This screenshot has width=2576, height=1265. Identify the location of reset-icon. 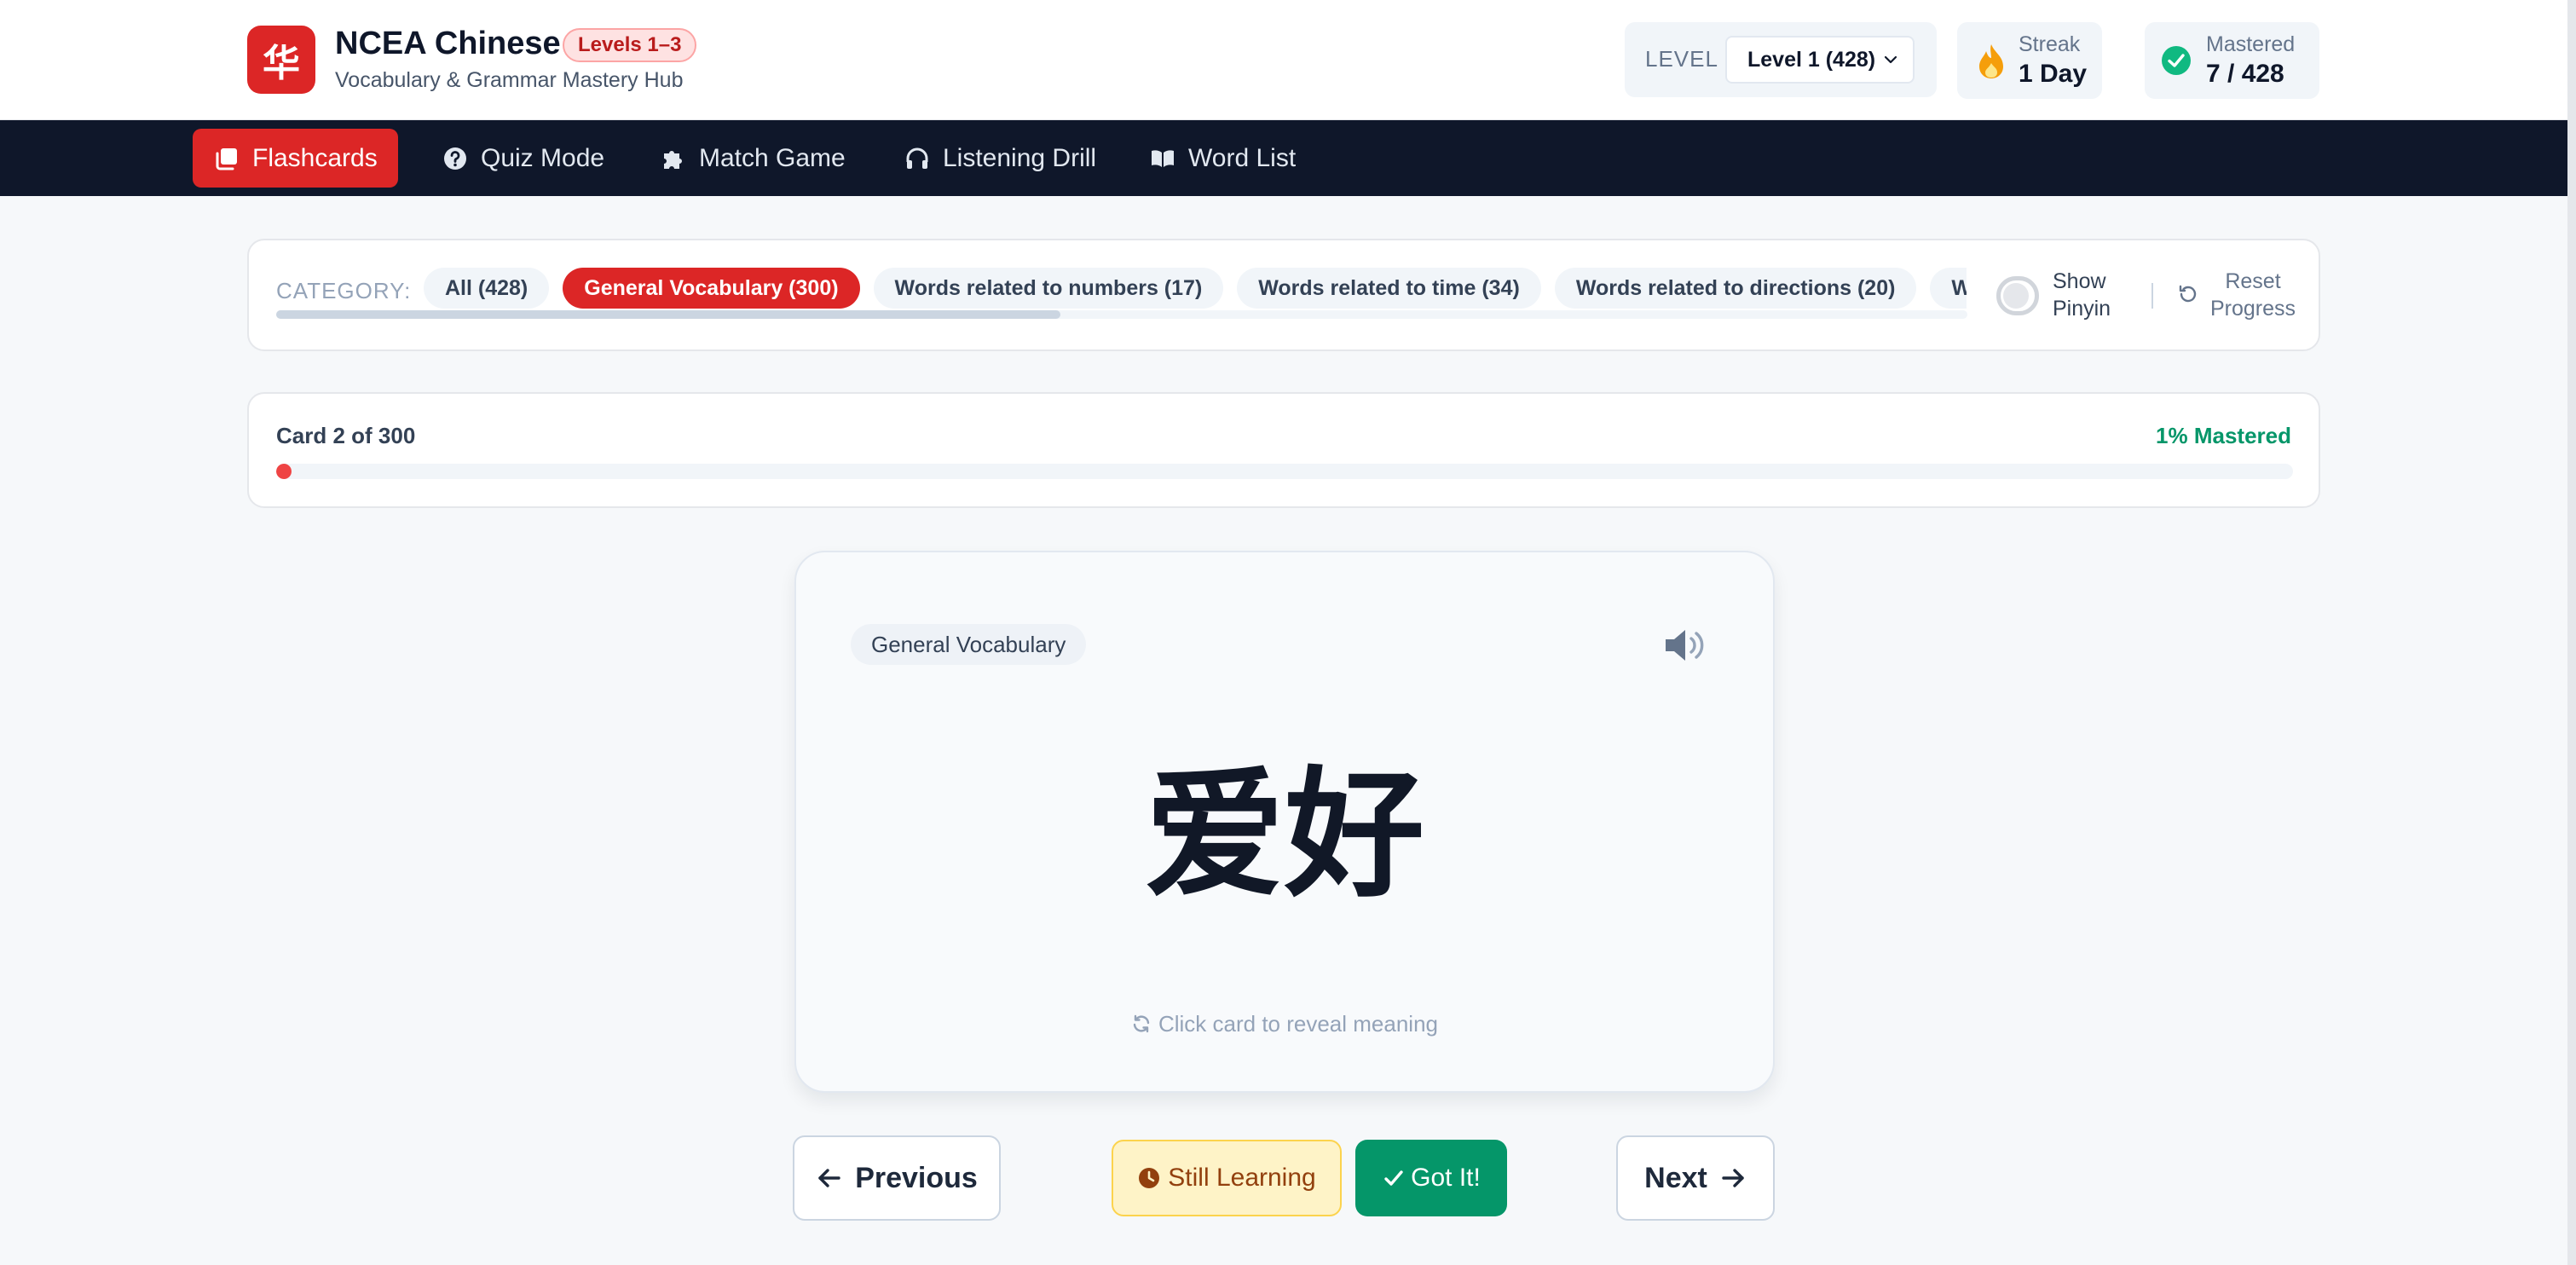
(2188, 294).